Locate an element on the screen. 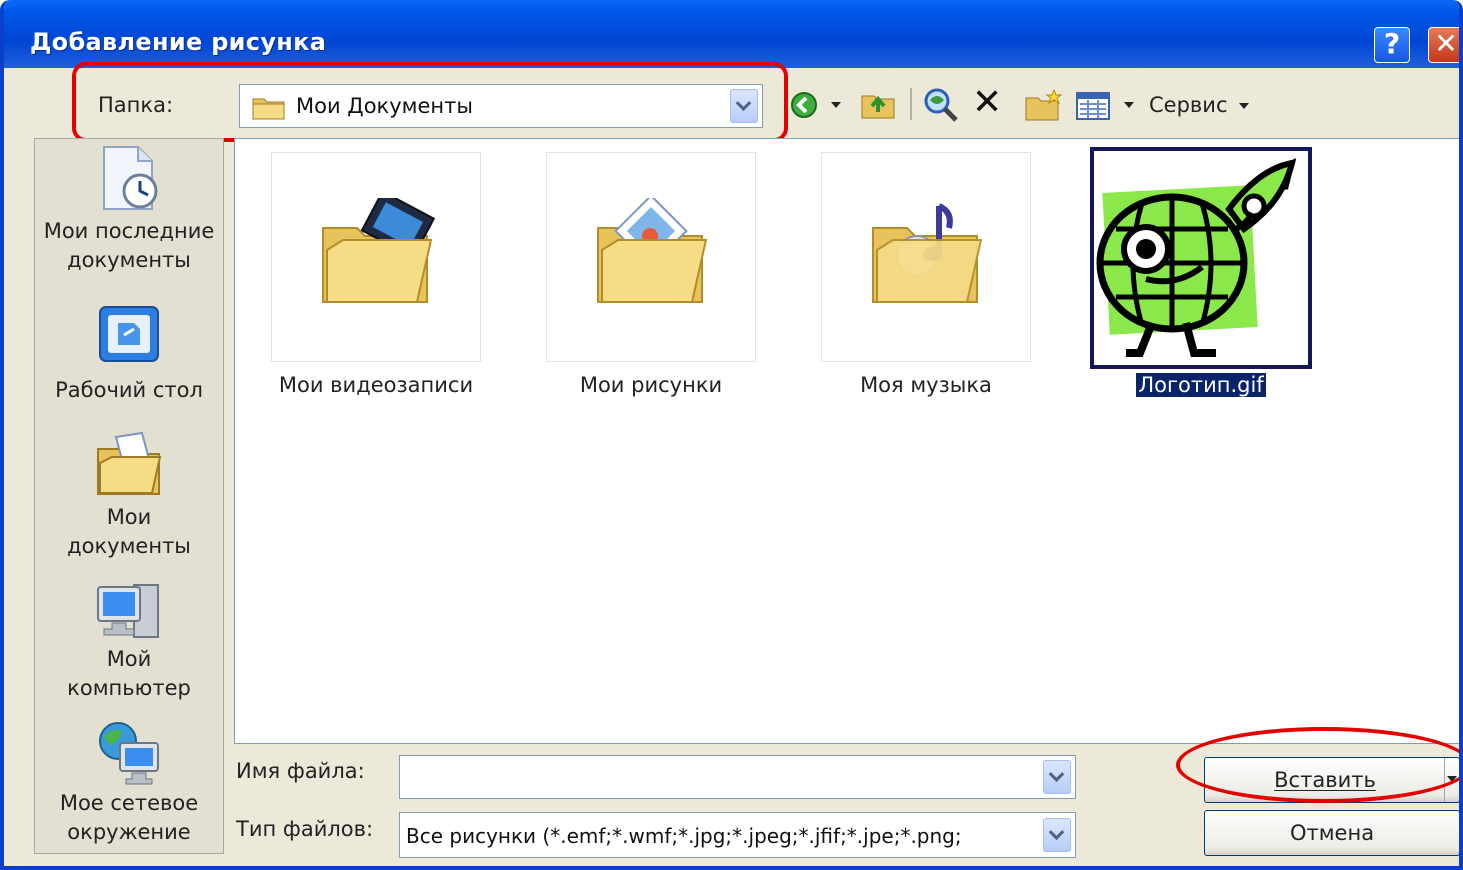 This screenshot has width=1463, height=870. back-dropdown-icon is located at coordinates (836, 105).